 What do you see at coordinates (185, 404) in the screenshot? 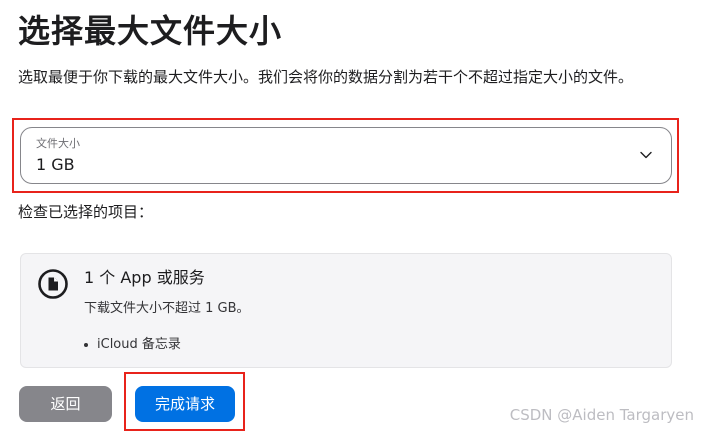
I see `complete-request-button: 完成请求` at bounding box center [185, 404].